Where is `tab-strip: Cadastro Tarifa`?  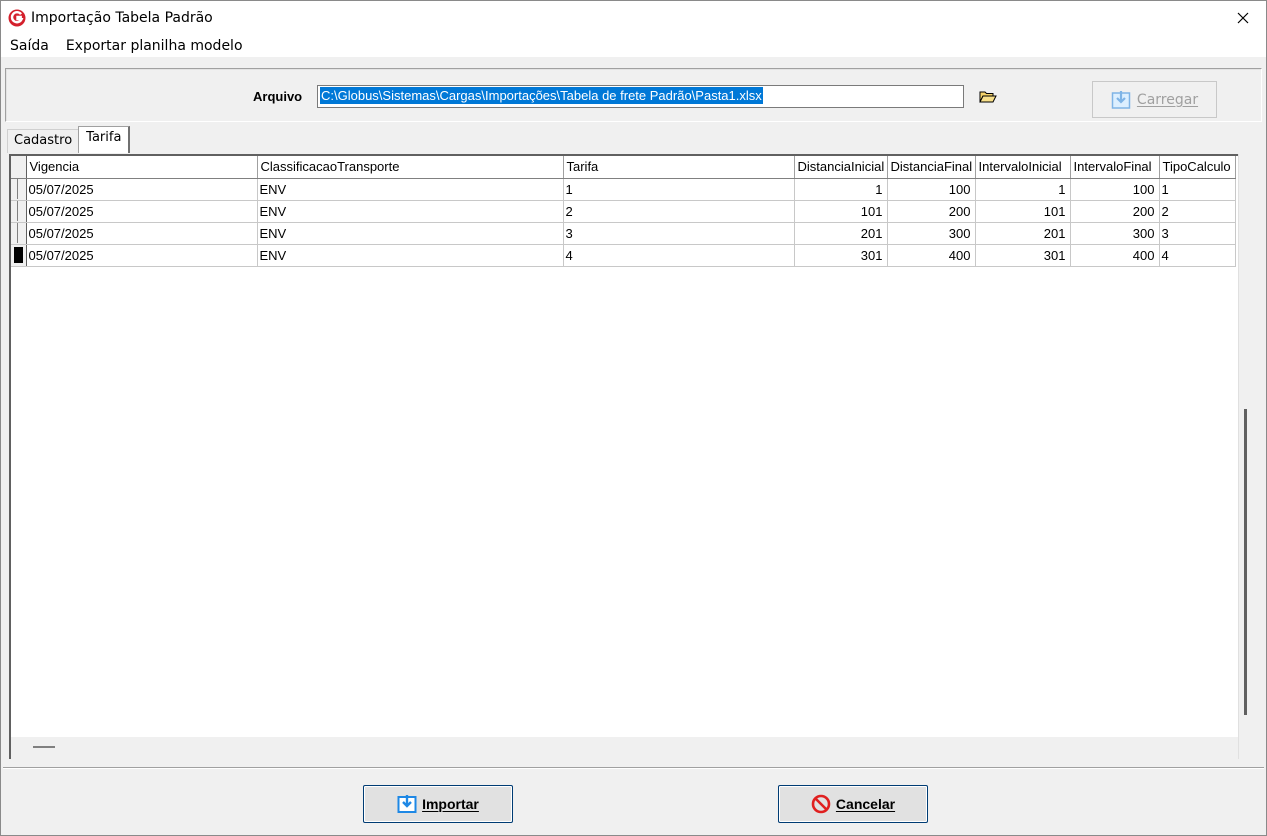
tab-strip: Cadastro Tarifa is located at coordinates (69, 139).